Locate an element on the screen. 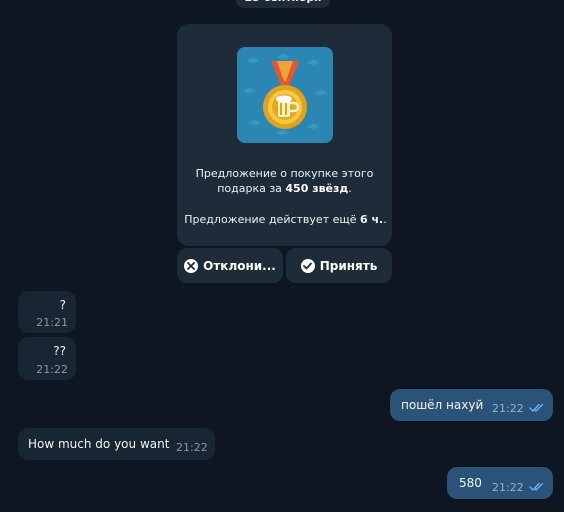 The width and height of the screenshot is (564, 512). beer-medal-gift-icon is located at coordinates (285, 94).